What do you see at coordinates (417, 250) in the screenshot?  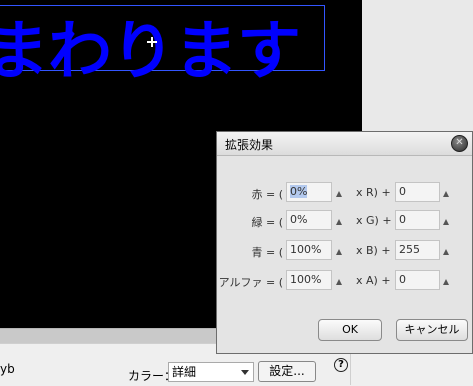 I see `blue-offset-input: 255` at bounding box center [417, 250].